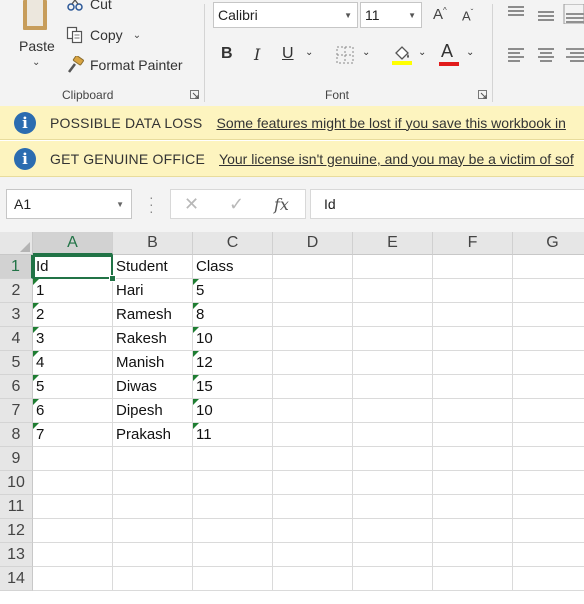 The image size is (584, 604). Describe the element at coordinates (36, 62) in the screenshot. I see `paste-dropdown-icon: ⌄` at that location.